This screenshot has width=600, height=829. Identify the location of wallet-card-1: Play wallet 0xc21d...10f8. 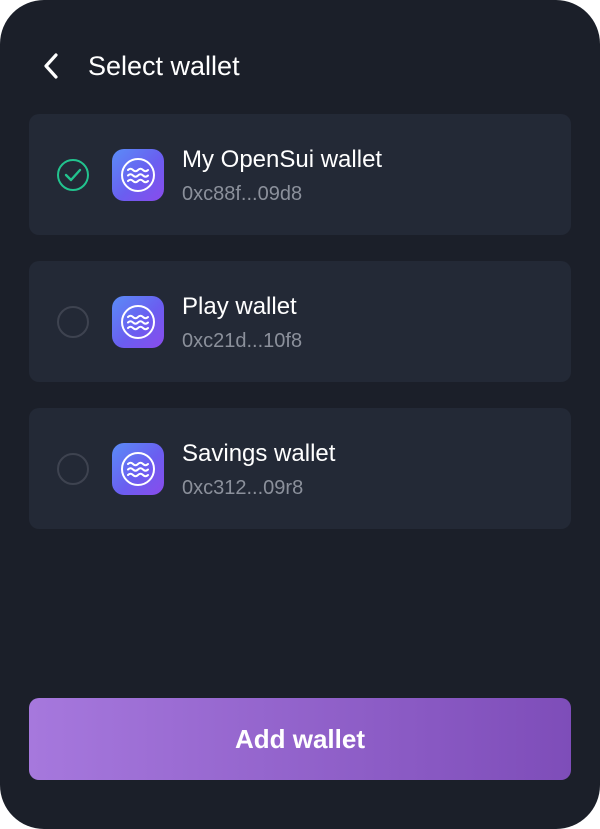
(300, 321).